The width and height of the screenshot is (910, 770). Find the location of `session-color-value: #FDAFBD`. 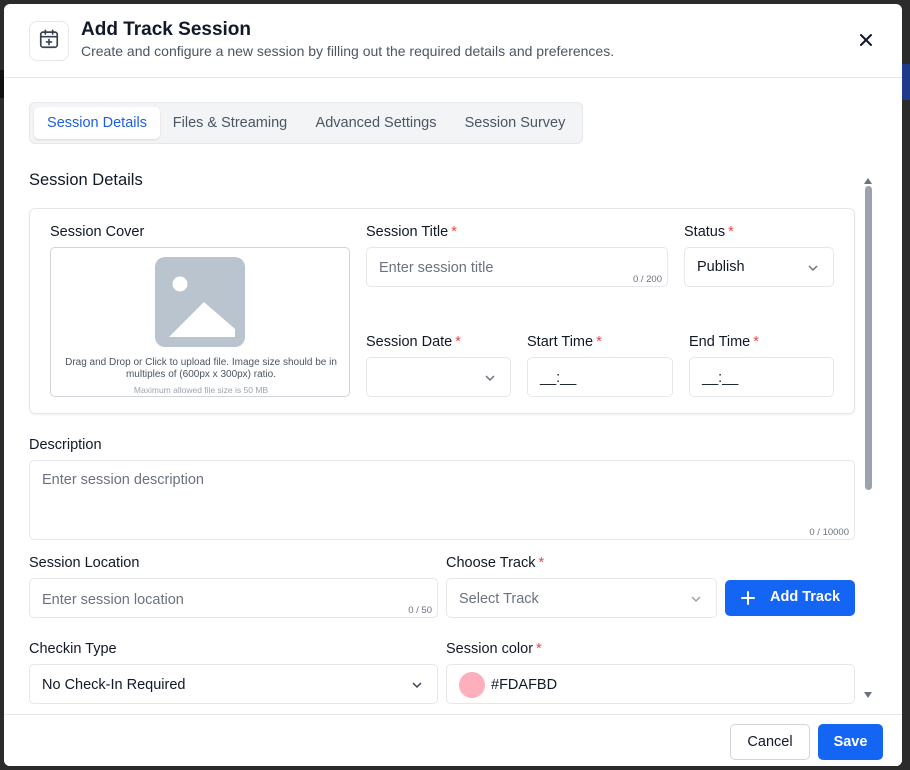

session-color-value: #FDAFBD is located at coordinates (524, 685).